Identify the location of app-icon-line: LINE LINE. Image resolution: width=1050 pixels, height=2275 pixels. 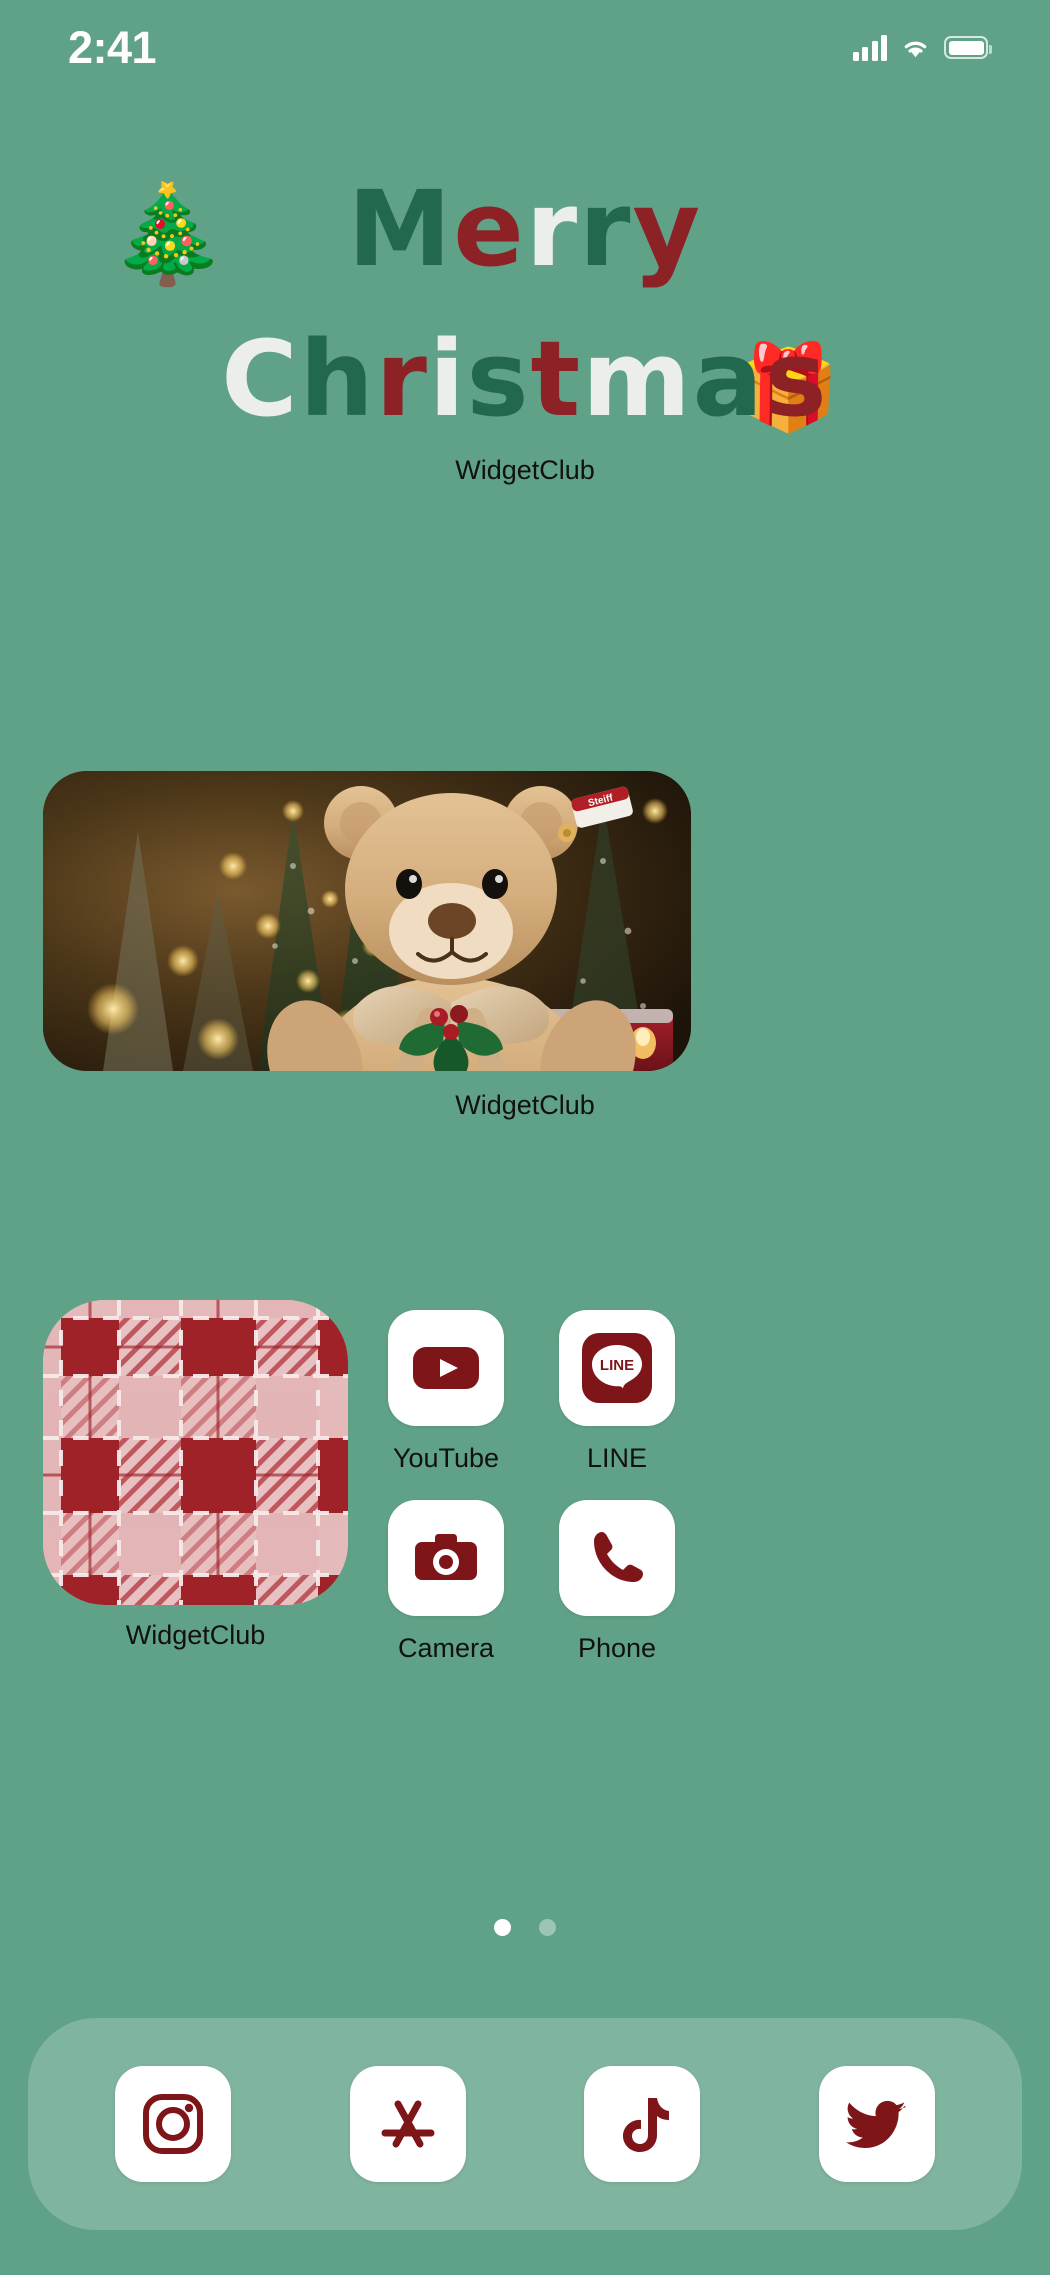
(617, 1392).